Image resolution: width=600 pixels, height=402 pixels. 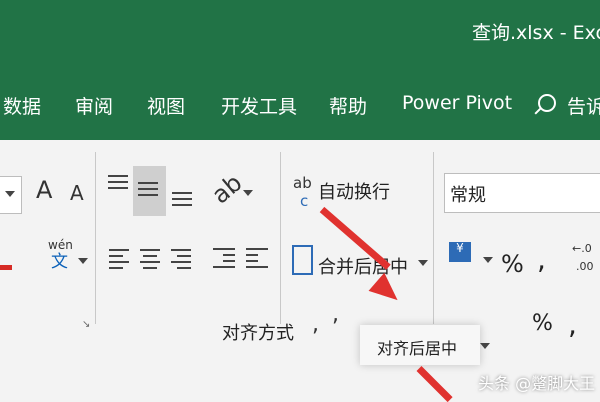 What do you see at coordinates (457, 103) in the screenshot?
I see `tab-power-pivot: Power Pivot` at bounding box center [457, 103].